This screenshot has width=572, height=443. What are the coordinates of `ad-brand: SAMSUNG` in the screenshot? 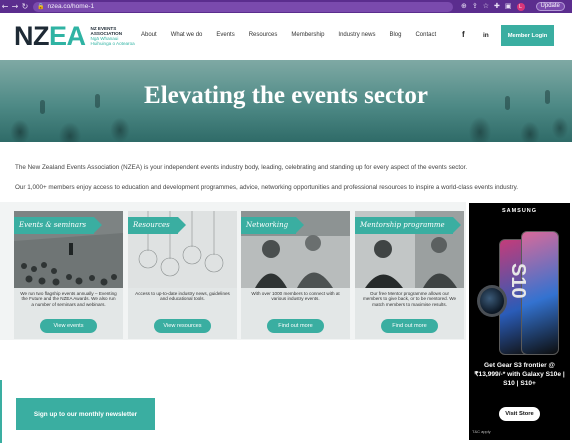 It's located at (519, 211).